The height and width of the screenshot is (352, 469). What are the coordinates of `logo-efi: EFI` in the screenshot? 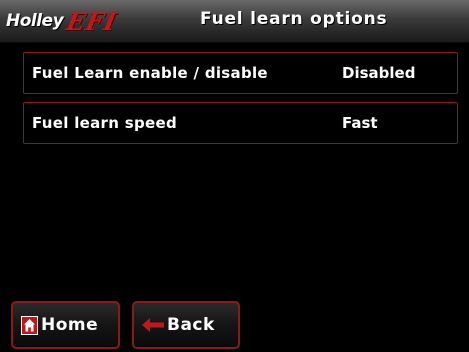 It's located at (92, 21).